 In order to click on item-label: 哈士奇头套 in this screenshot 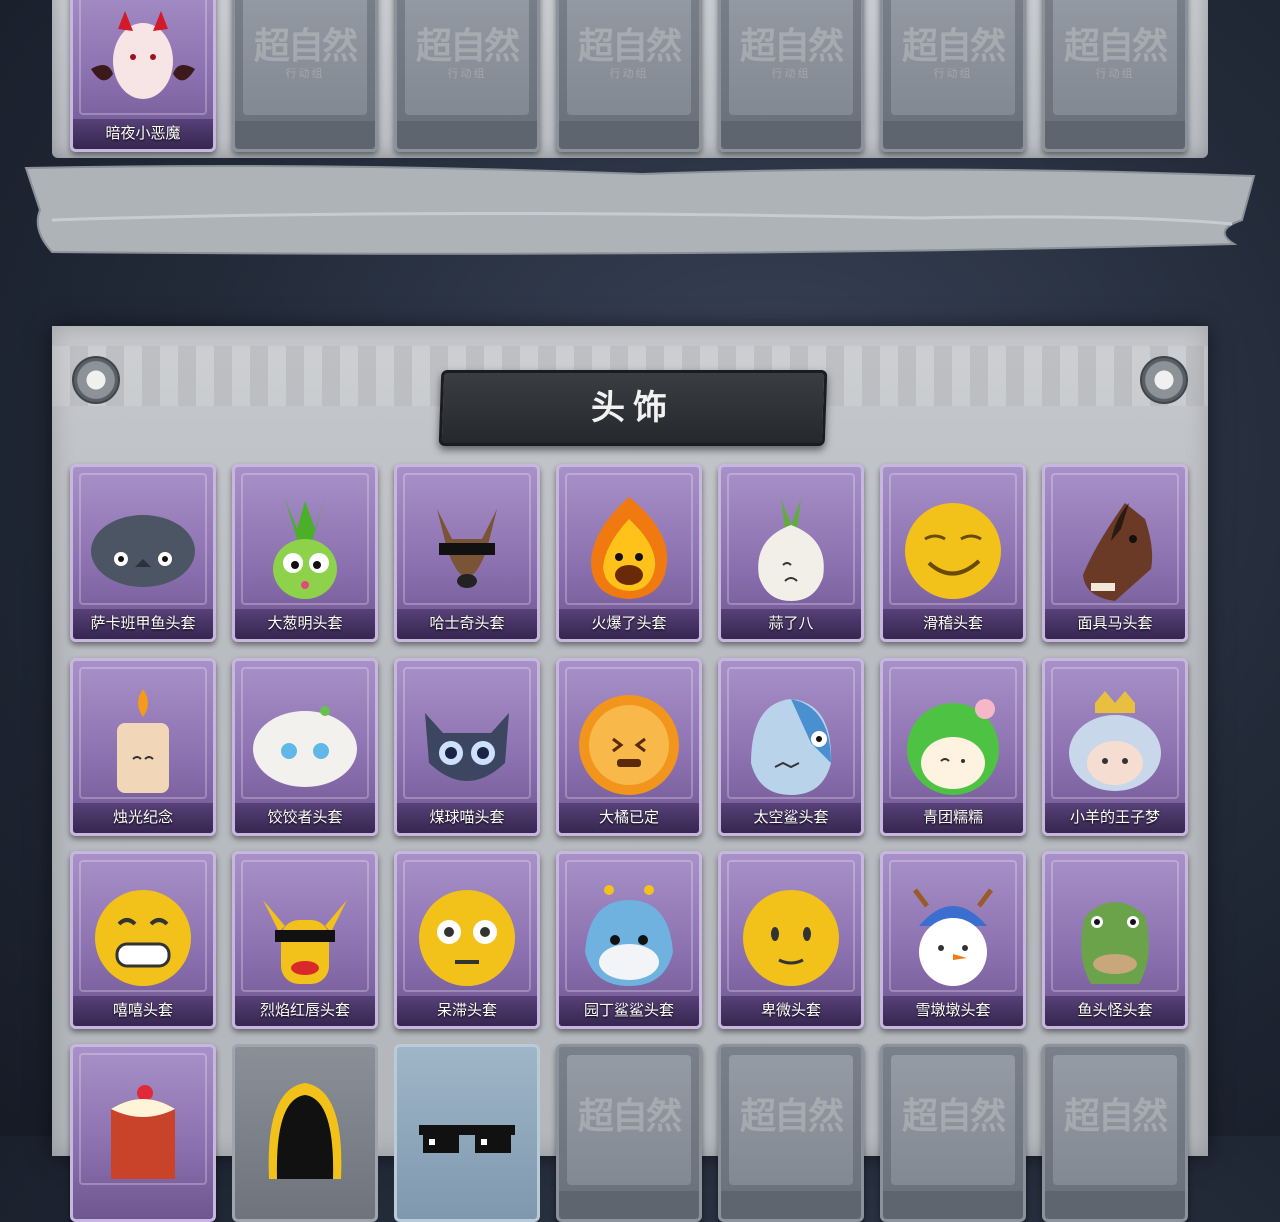, I will do `click(467, 624)`.